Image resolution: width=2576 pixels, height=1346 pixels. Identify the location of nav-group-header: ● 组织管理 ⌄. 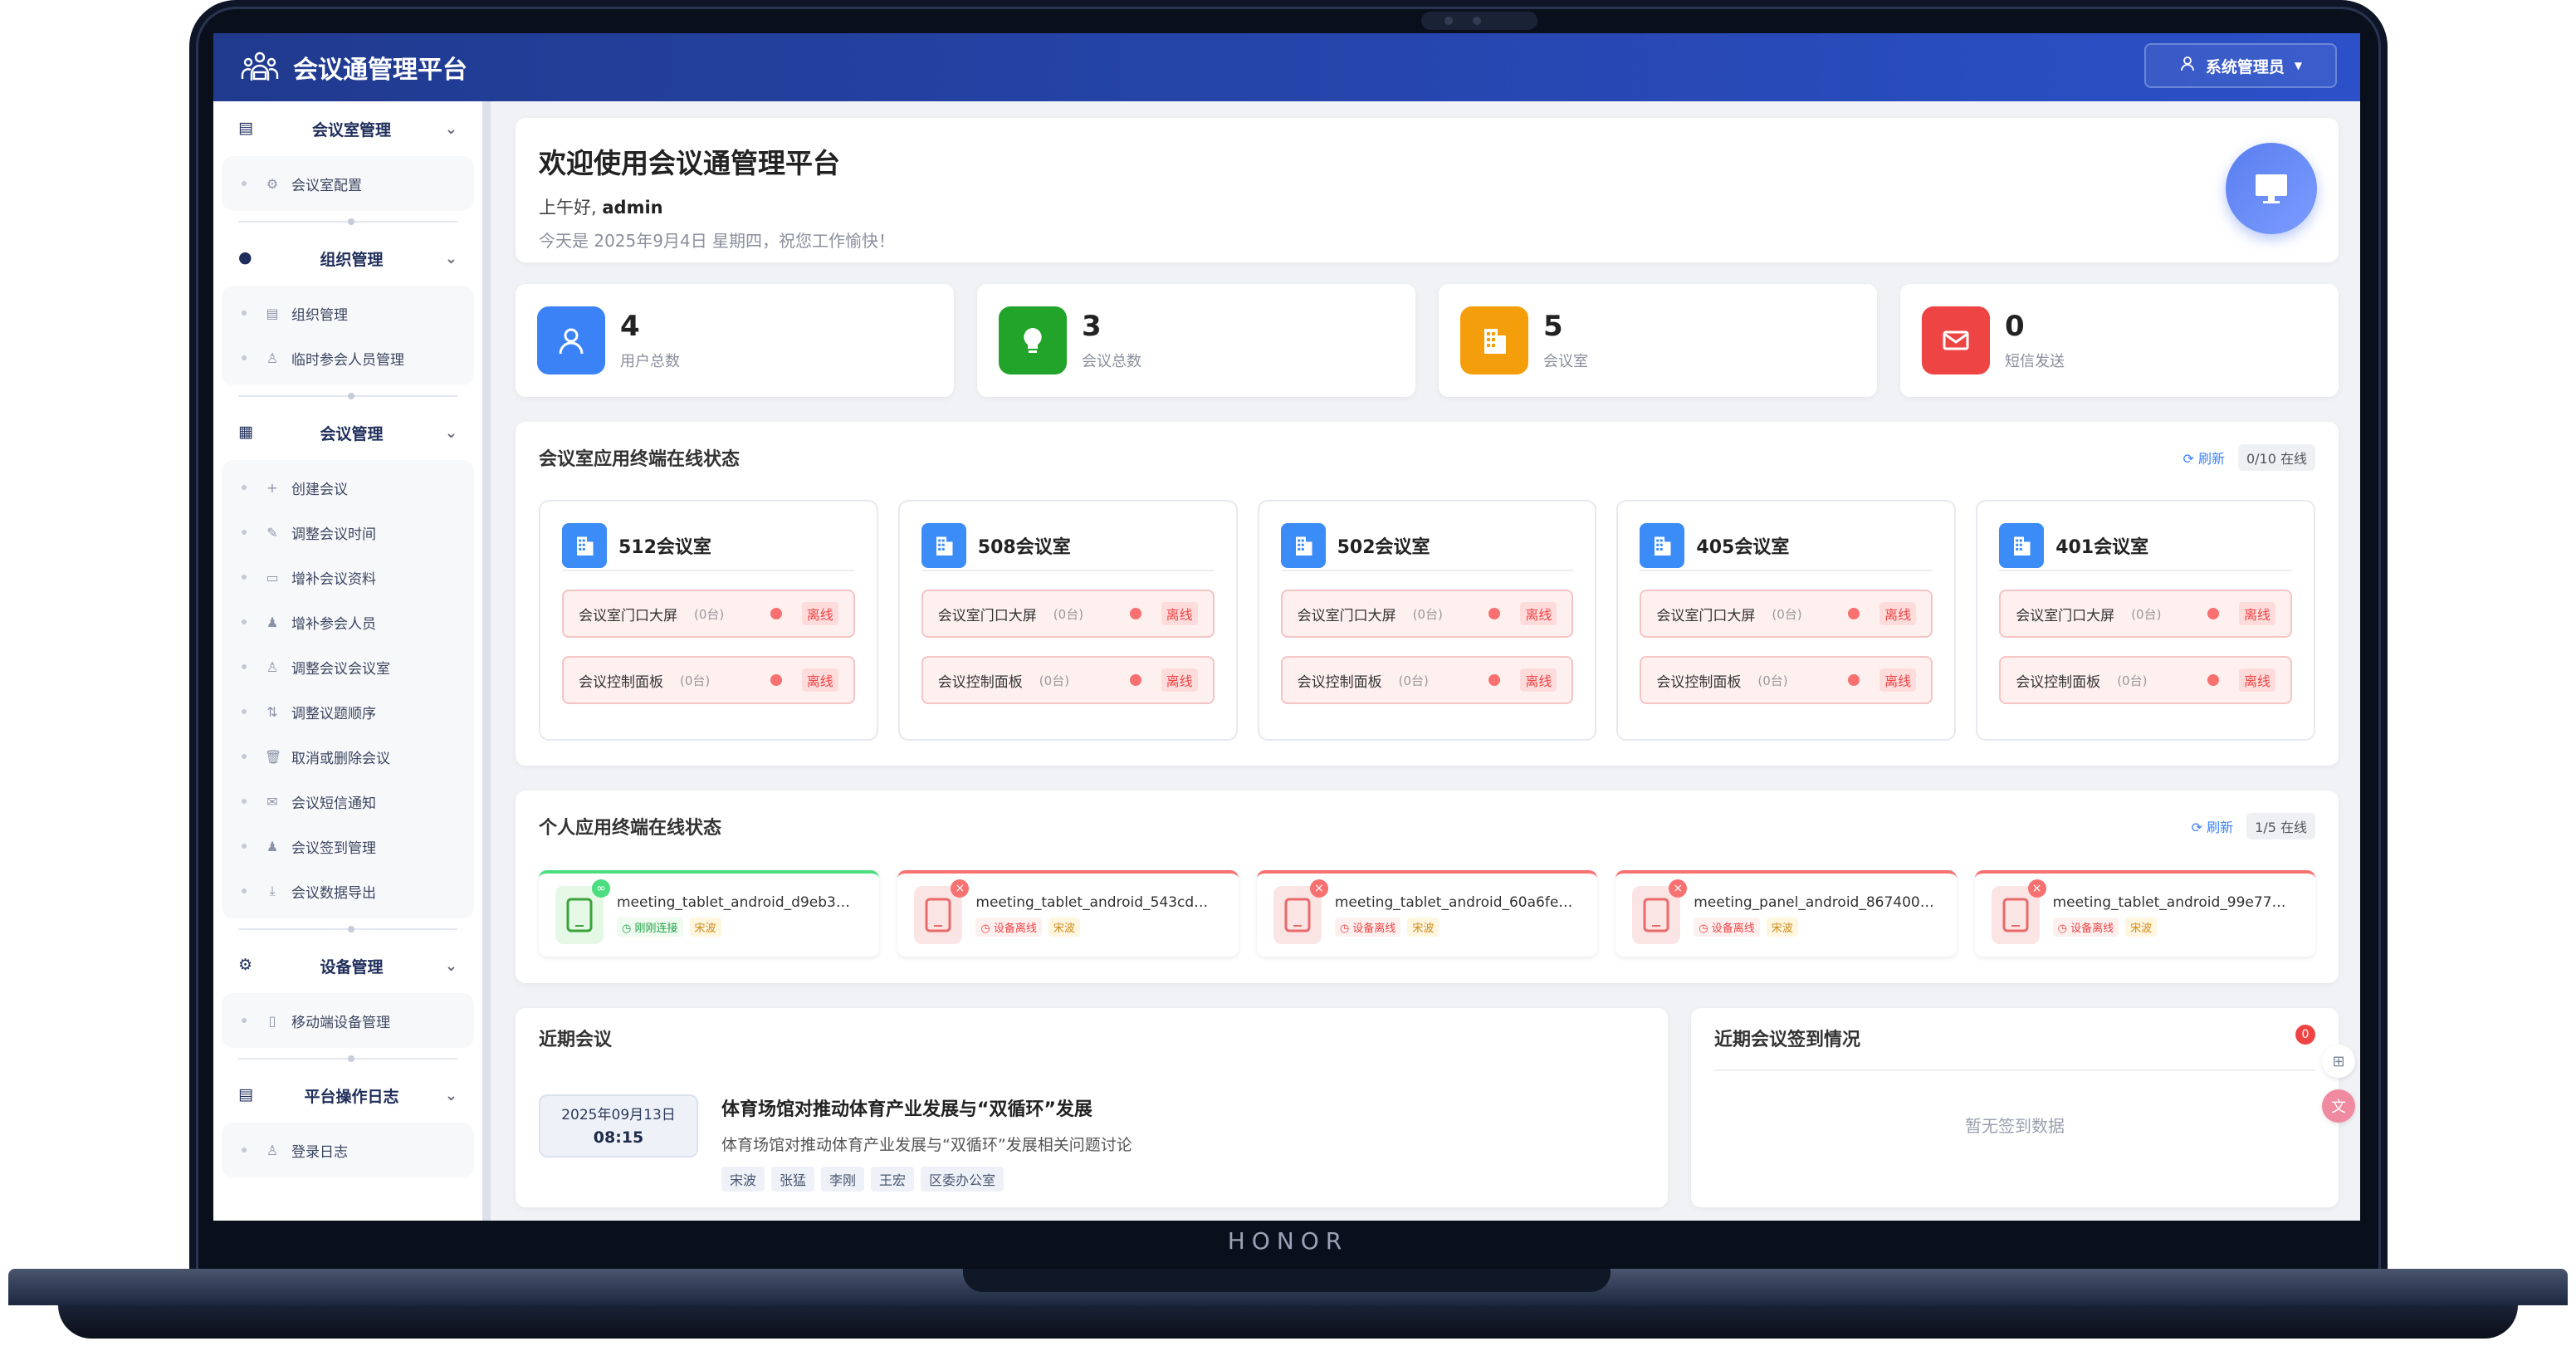
(348, 258).